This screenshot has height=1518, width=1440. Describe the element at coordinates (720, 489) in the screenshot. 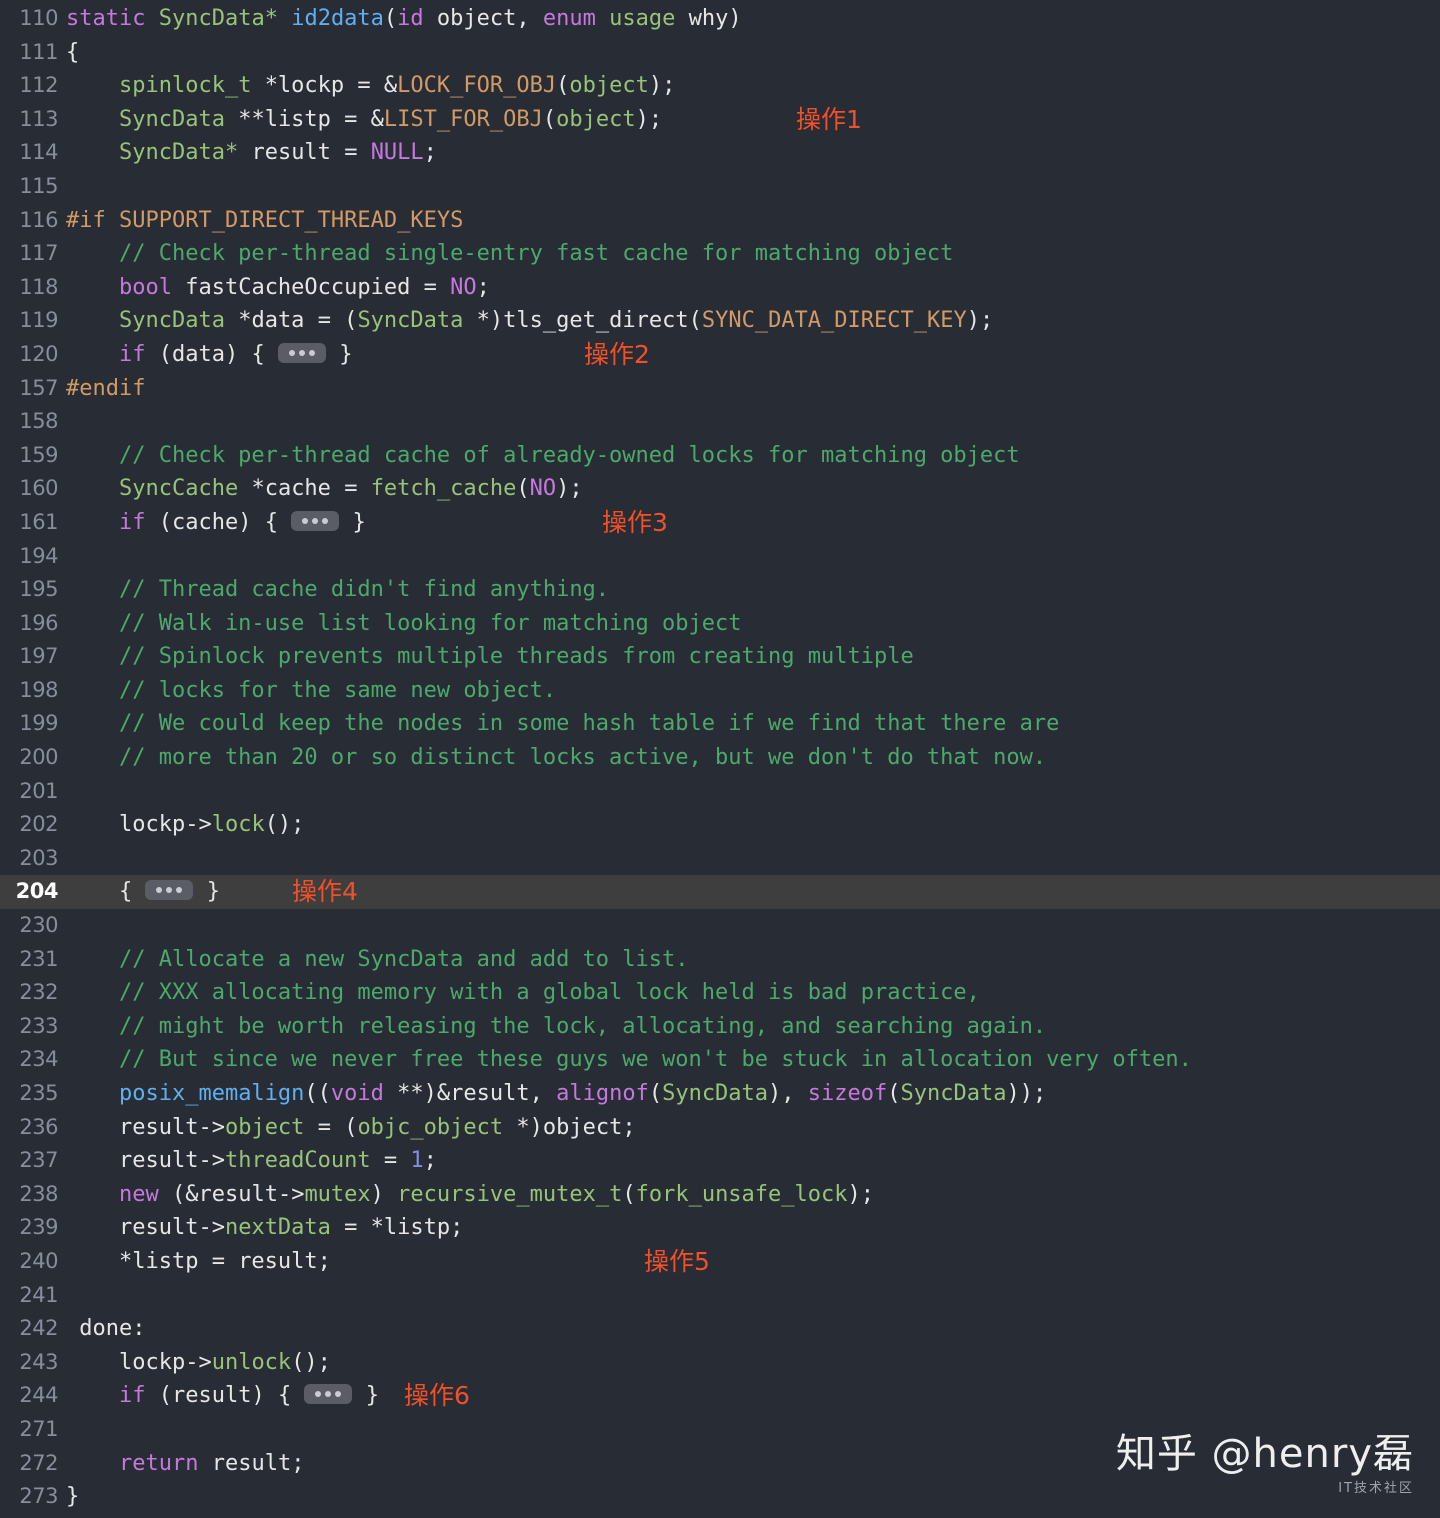

I see `code-line: 160 SyncCache *cache = fetch_cache(NO);` at that location.